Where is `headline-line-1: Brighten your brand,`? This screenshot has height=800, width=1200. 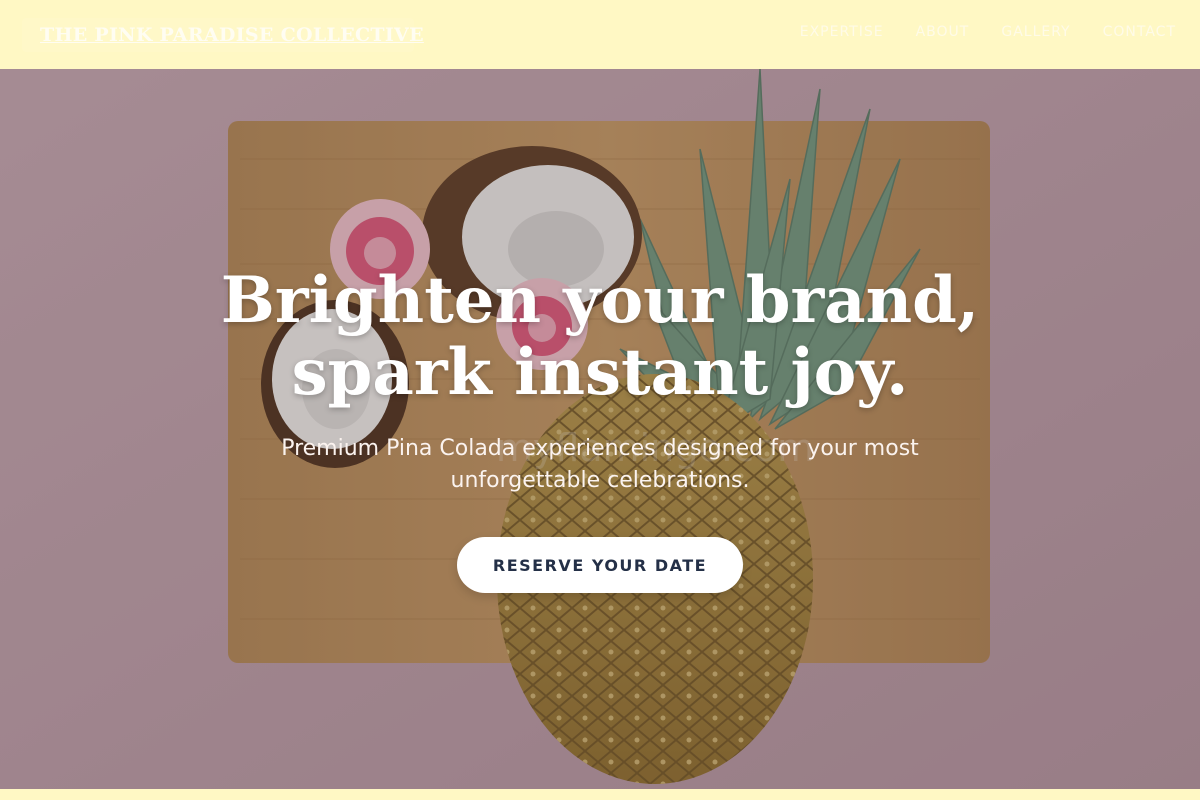
headline-line-1: Brighten your brand, is located at coordinates (600, 300).